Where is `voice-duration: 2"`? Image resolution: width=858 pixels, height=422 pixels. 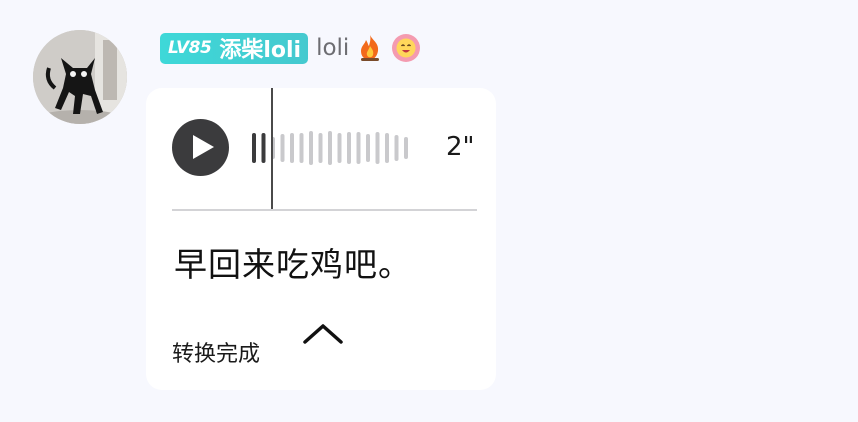 voice-duration: 2" is located at coordinates (460, 147).